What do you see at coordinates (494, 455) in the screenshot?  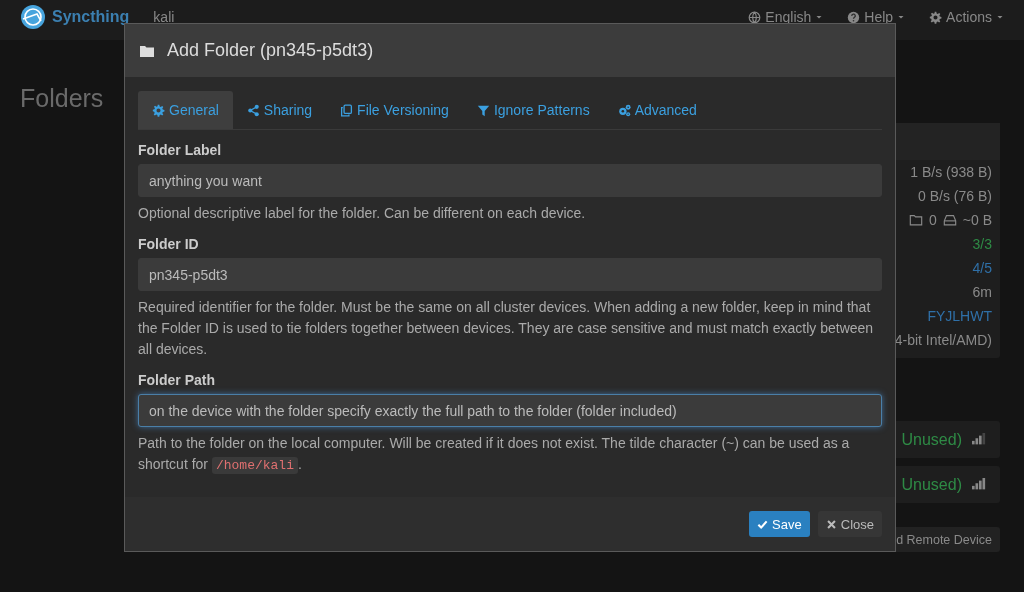 I see `help-text: Path to the folder on the local computer. Will be created if it does not exist. The tilde character (~) can be used as a shortcut for /home/kali .` at bounding box center [494, 455].